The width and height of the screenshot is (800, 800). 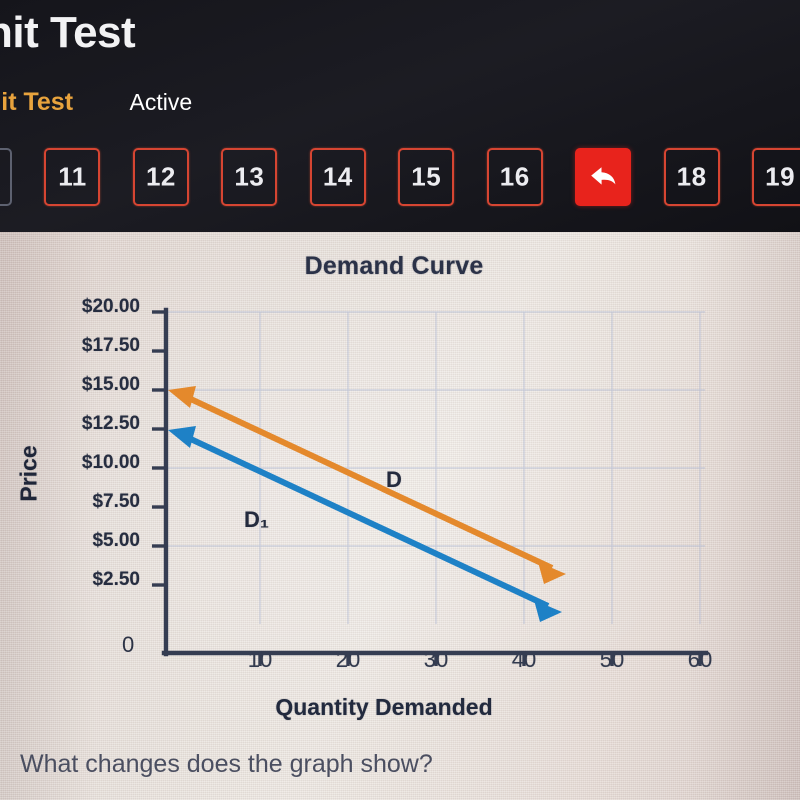 I want to click on pager-item-19: 19, so click(x=776, y=177).